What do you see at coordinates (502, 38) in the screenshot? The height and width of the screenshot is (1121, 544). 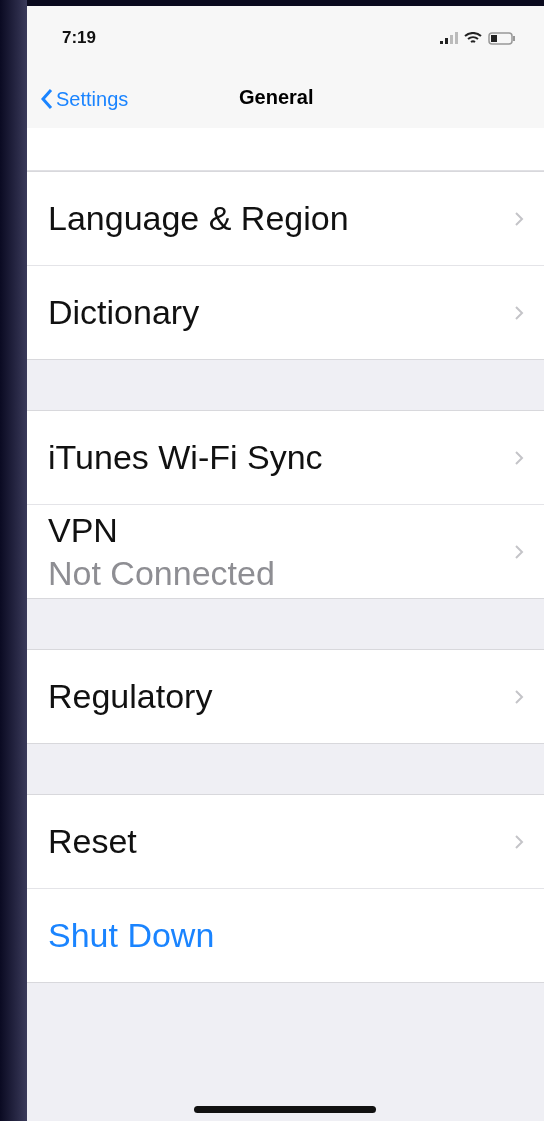 I see `battery-icon` at bounding box center [502, 38].